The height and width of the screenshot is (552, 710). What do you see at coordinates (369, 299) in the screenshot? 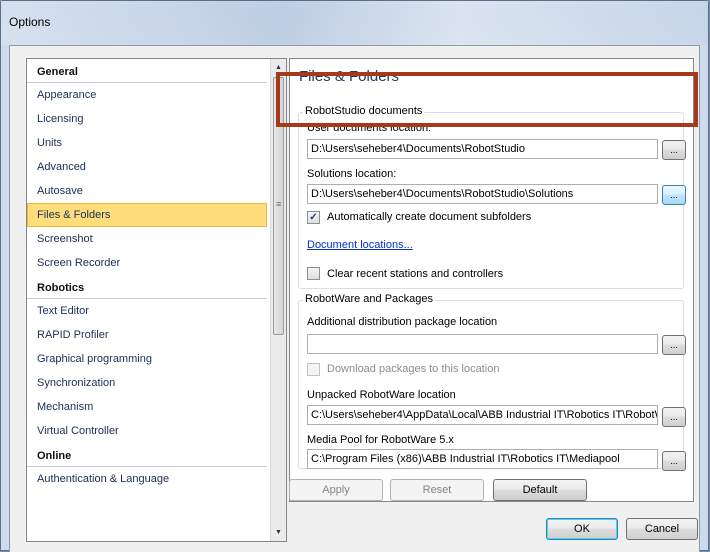
I see `group-label: RobotWare and Packages` at bounding box center [369, 299].